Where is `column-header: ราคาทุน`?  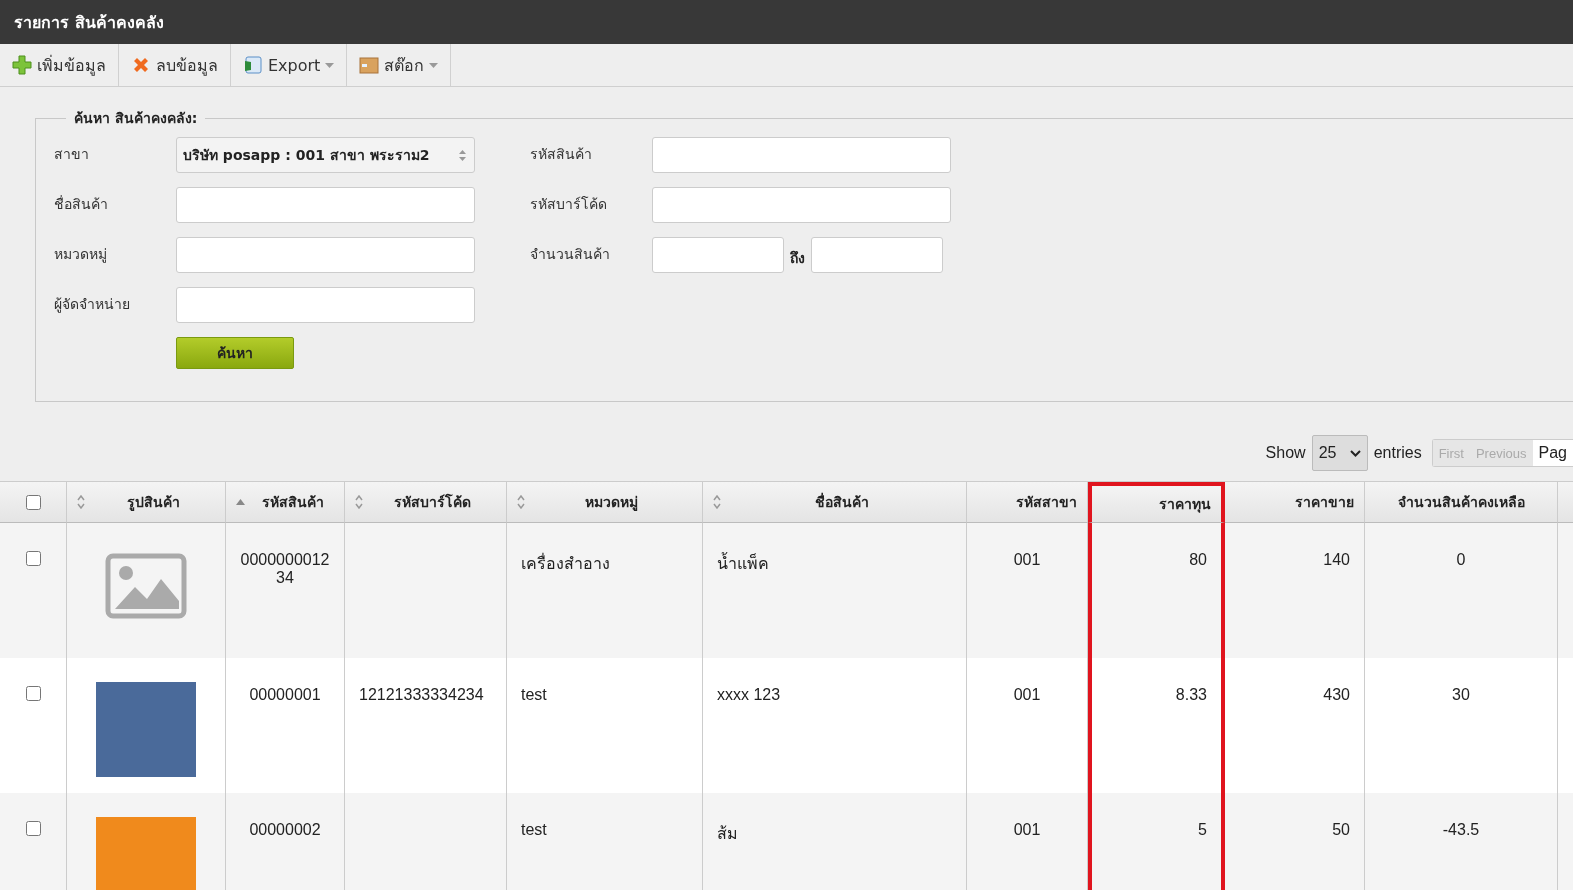 column-header: ราคาทุน is located at coordinates (1156, 502).